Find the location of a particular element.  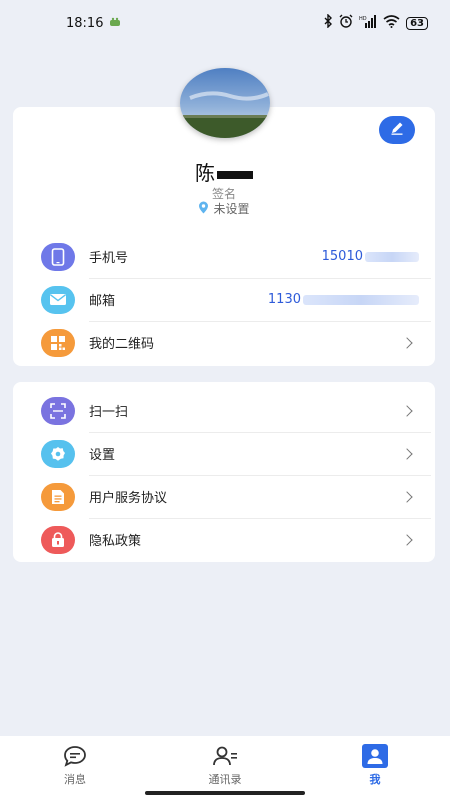

user-agreement-row: 用户服务协议 is located at coordinates (224, 496).